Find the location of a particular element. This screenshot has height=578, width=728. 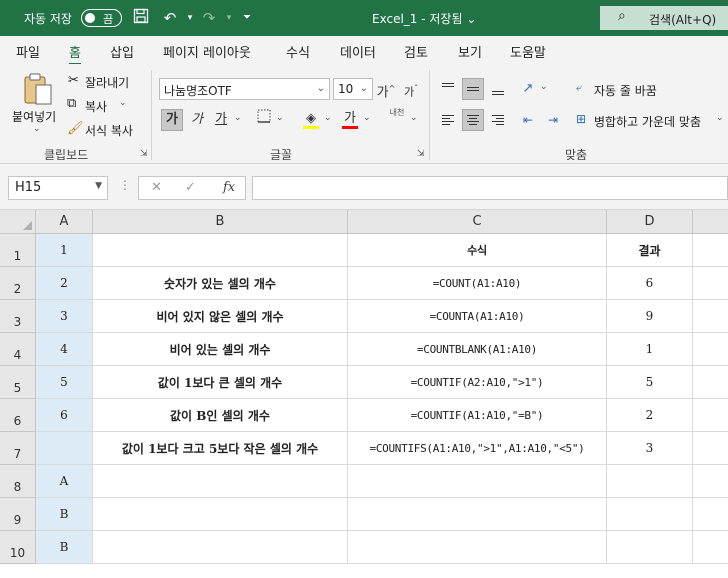

cell-a9: B is located at coordinates (64, 514).